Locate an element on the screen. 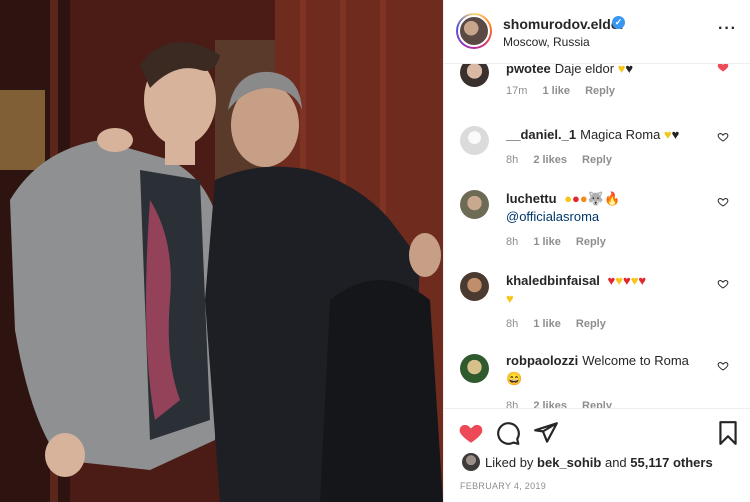 This screenshot has width=750, height=502. comment-body: Daje eldor is located at coordinates (584, 70).